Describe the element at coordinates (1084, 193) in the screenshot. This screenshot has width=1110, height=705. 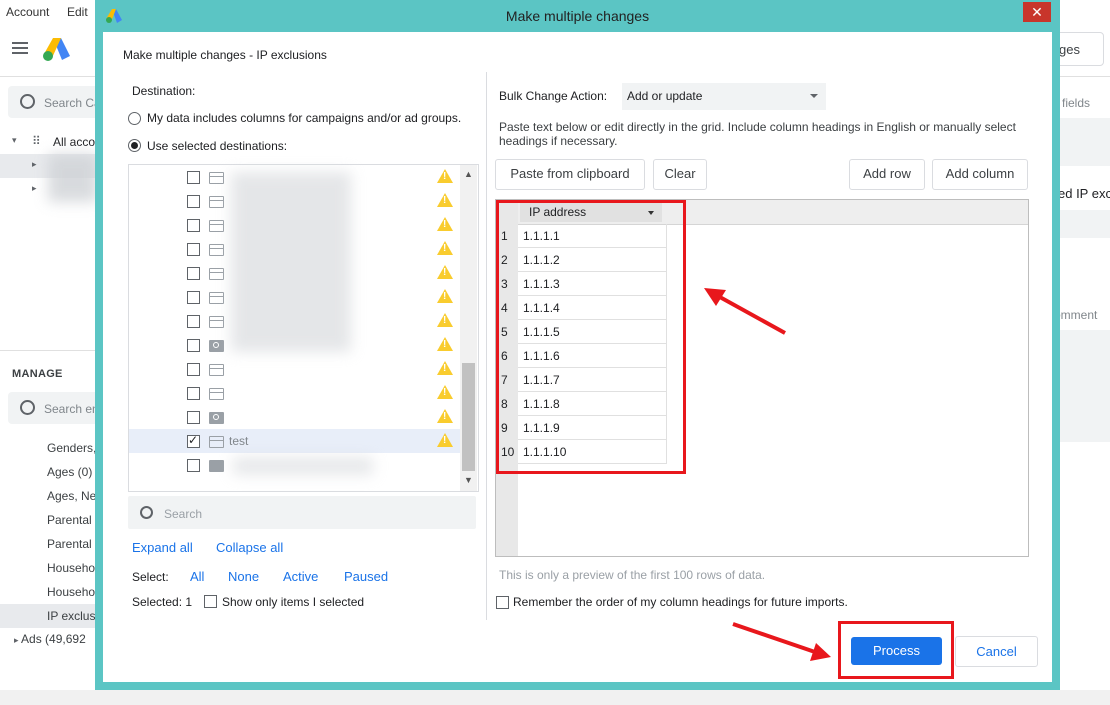
I see `right-panel-title: ed IP exc` at that location.